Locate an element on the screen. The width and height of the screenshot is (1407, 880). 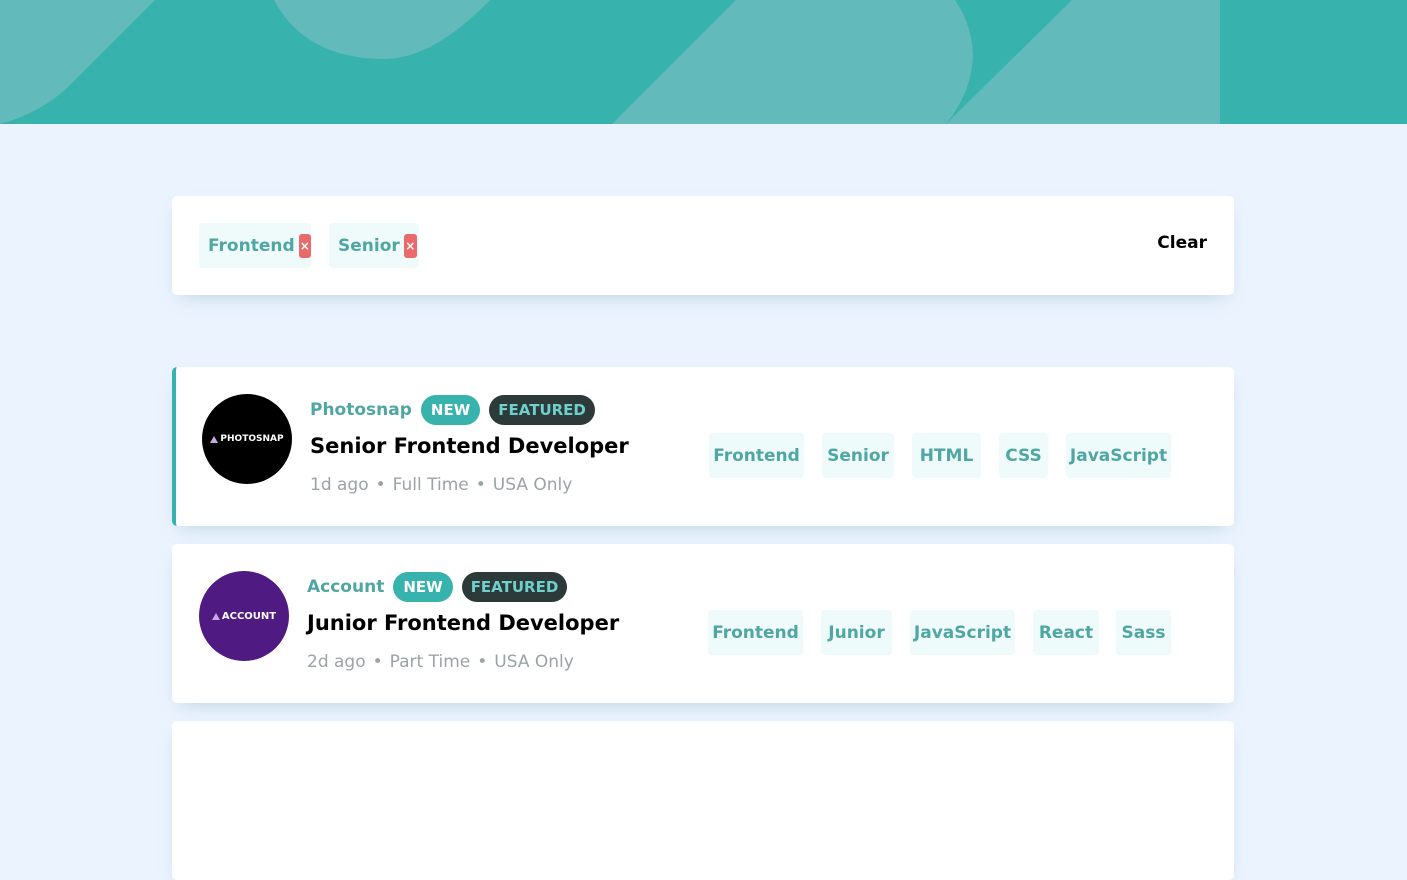
company-row: Photosnap NEW FEATURED is located at coordinates (452, 409).